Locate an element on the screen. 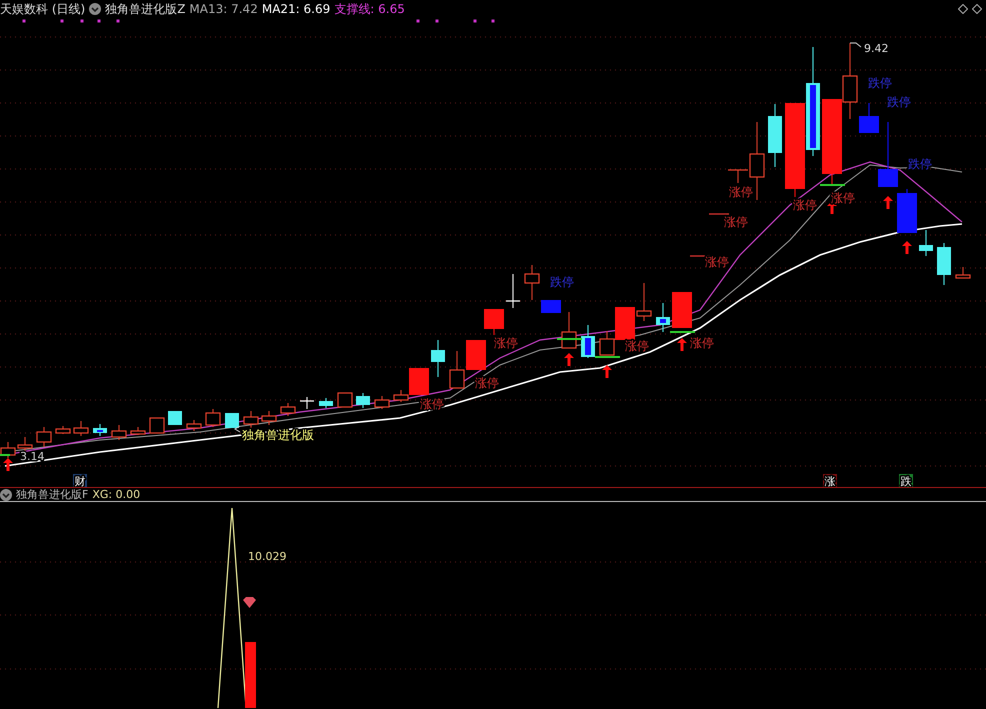  indicator-name: 独角兽进化版Z is located at coordinates (145, 9).